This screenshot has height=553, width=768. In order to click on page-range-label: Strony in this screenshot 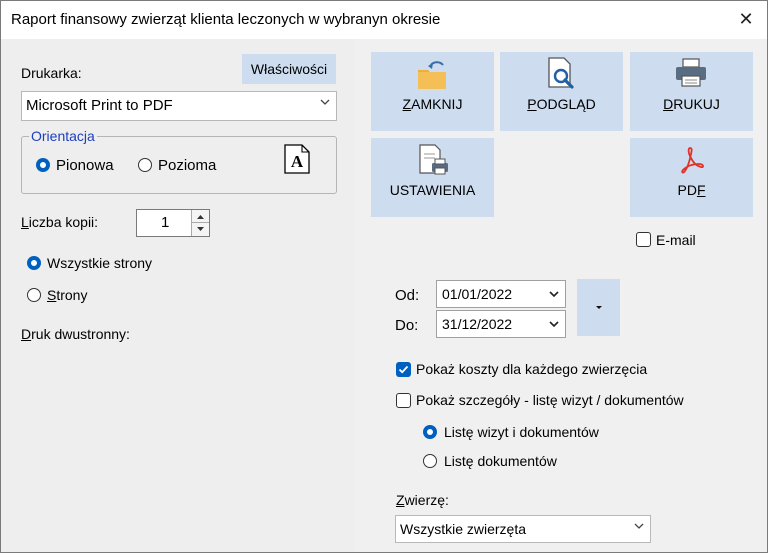, I will do `click(67, 295)`.